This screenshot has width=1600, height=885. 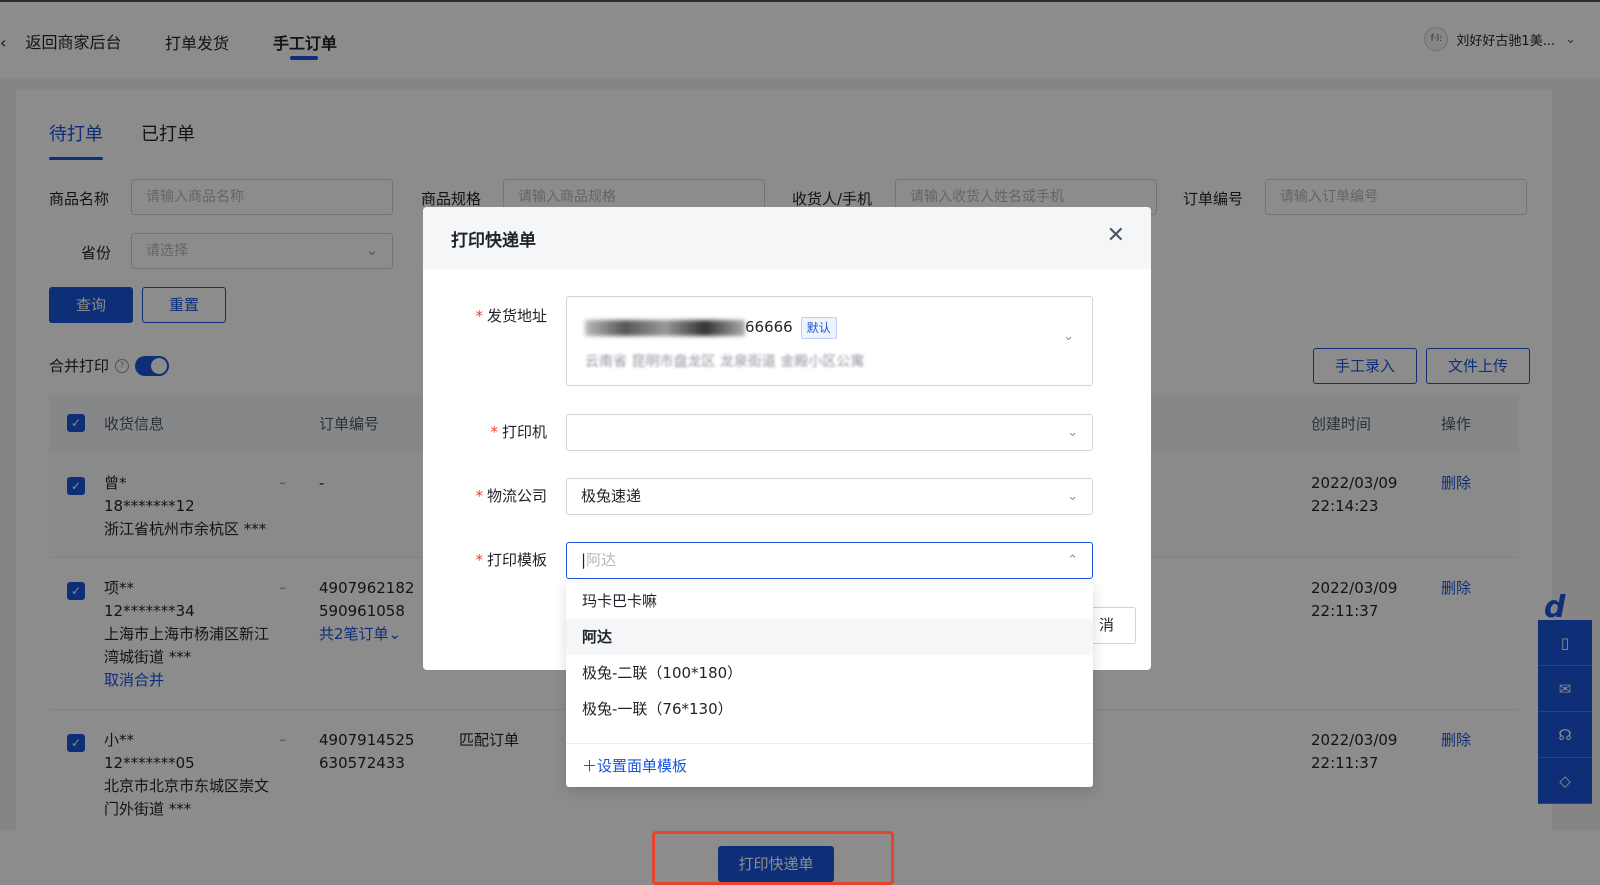 I want to click on ship-address-label-text: 发货地址, so click(x=516, y=316).